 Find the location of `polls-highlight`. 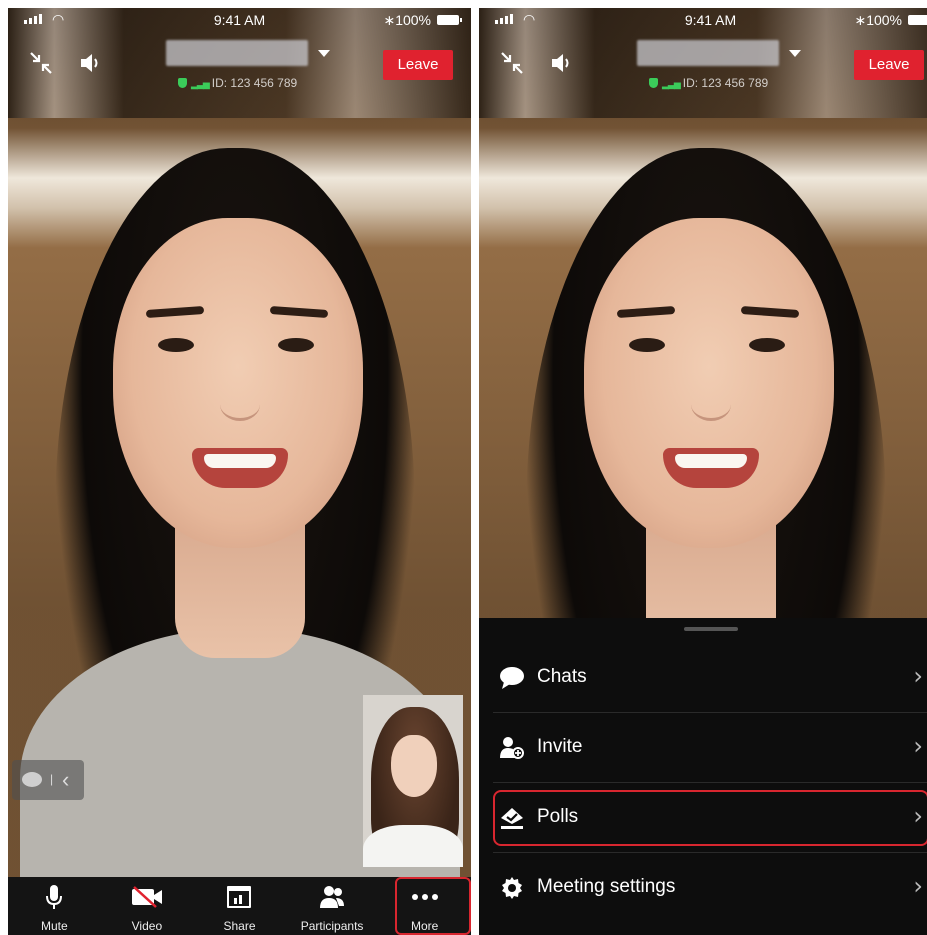

polls-highlight is located at coordinates (710, 818).